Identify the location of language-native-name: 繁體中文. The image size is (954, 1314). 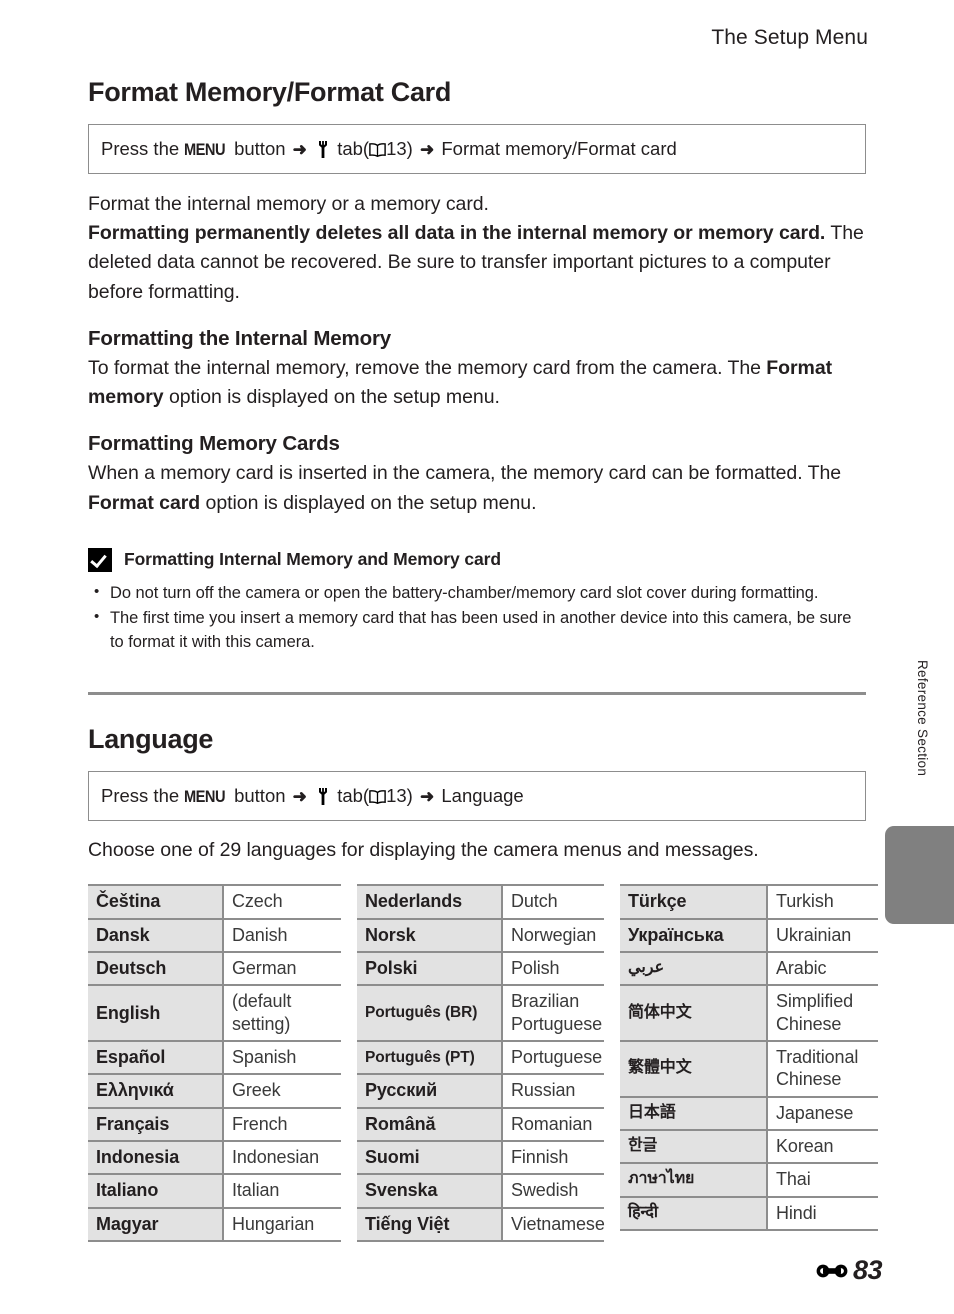
(693, 1069).